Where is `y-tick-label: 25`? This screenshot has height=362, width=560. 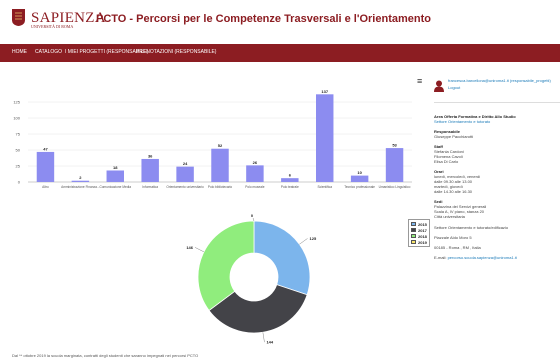 y-tick-label: 25 is located at coordinates (18, 166).